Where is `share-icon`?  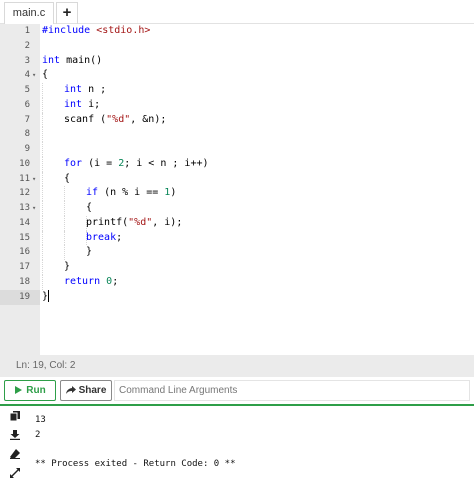 share-icon is located at coordinates (70, 390).